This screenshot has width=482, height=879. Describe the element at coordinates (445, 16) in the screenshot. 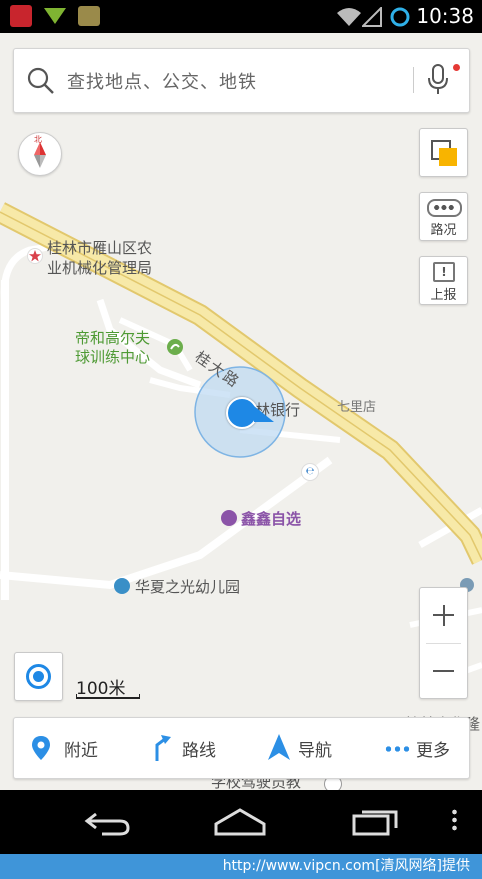

I see `status-time: 10:38` at that location.